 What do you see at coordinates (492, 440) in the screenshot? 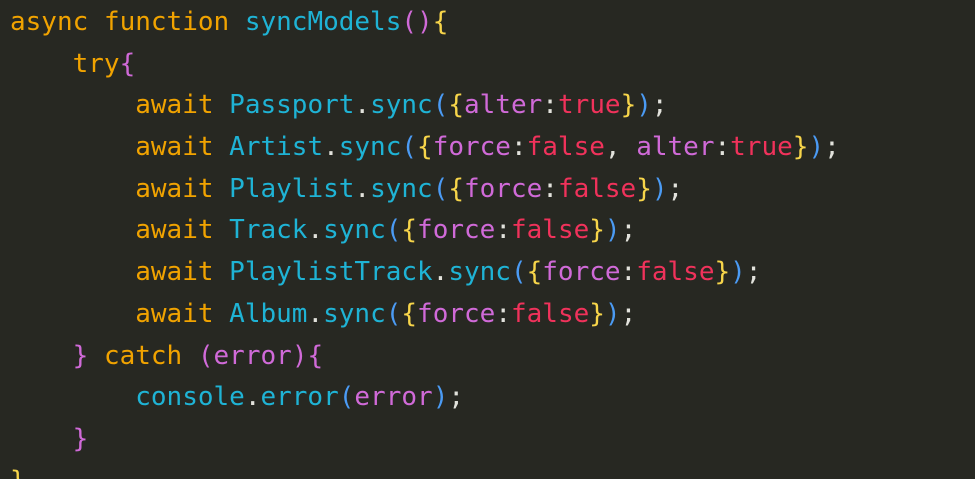
I see `code-line: }` at bounding box center [492, 440].